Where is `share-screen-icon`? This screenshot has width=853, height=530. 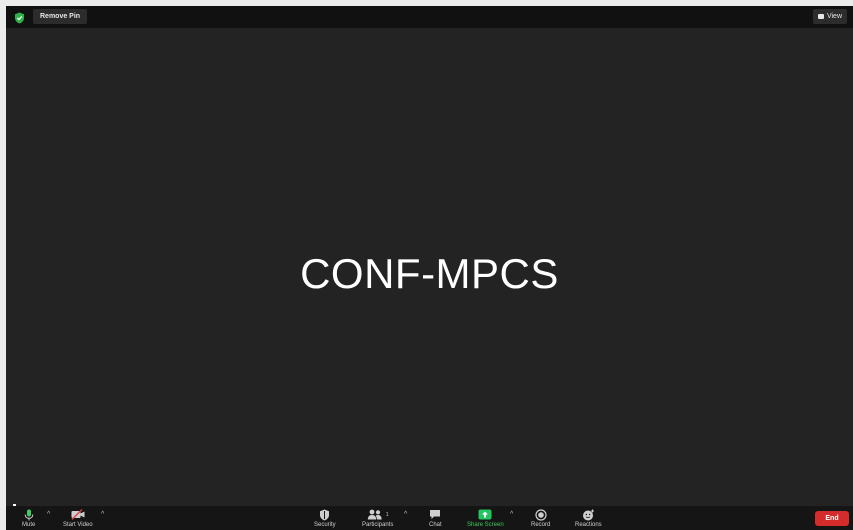 share-screen-icon is located at coordinates (485, 514).